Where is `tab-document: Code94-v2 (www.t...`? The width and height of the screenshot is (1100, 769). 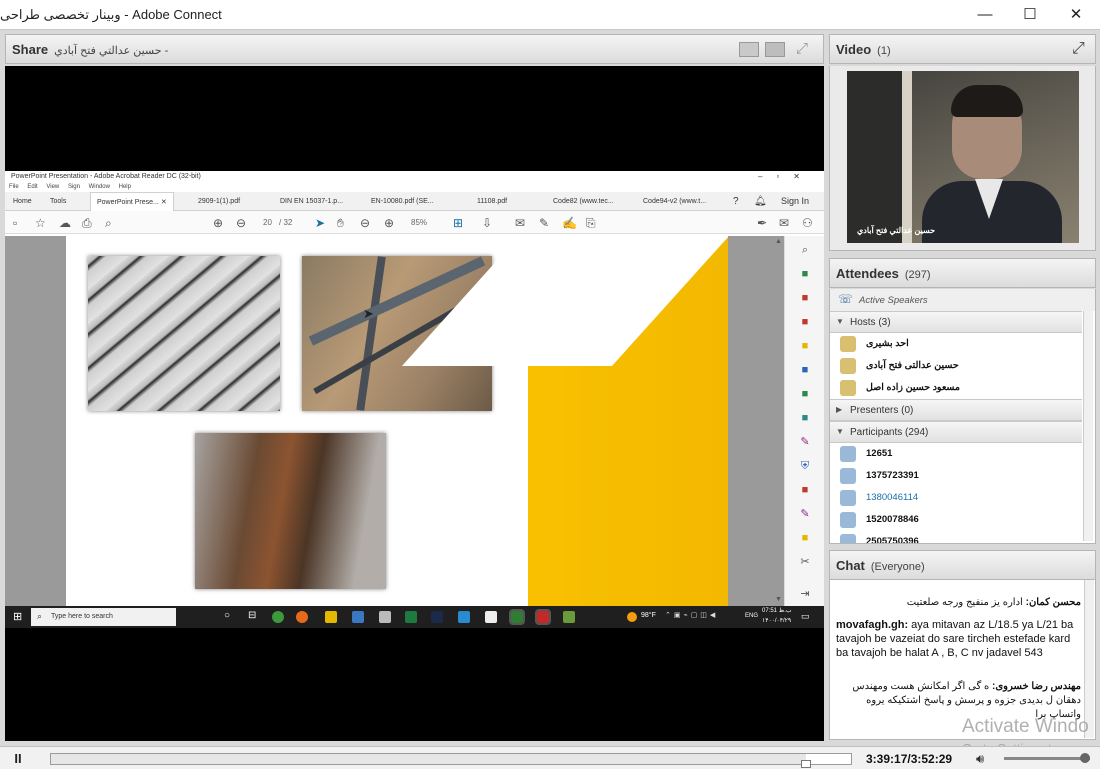 tab-document: Code94-v2 (www.t... is located at coordinates (674, 201).